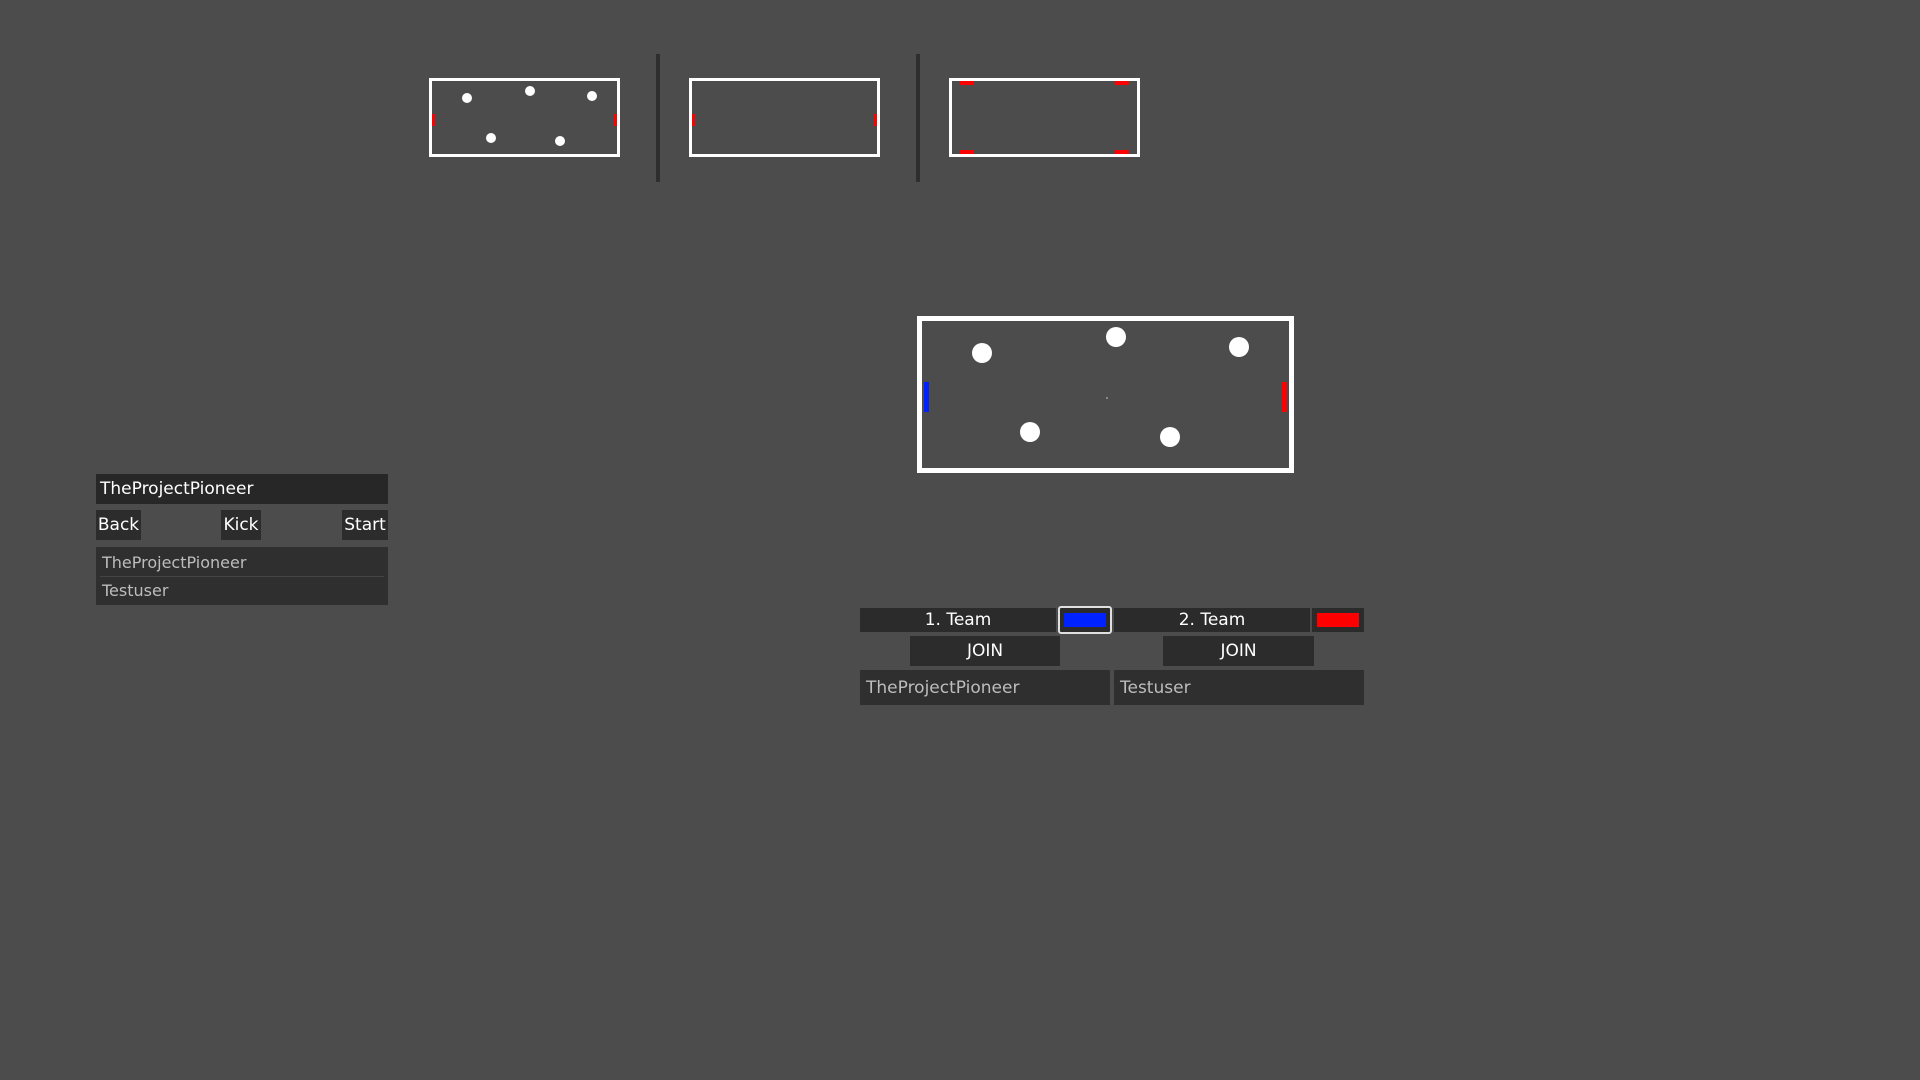 This screenshot has width=1920, height=1080. What do you see at coordinates (1105, 394) in the screenshot?
I see `game-field` at bounding box center [1105, 394].